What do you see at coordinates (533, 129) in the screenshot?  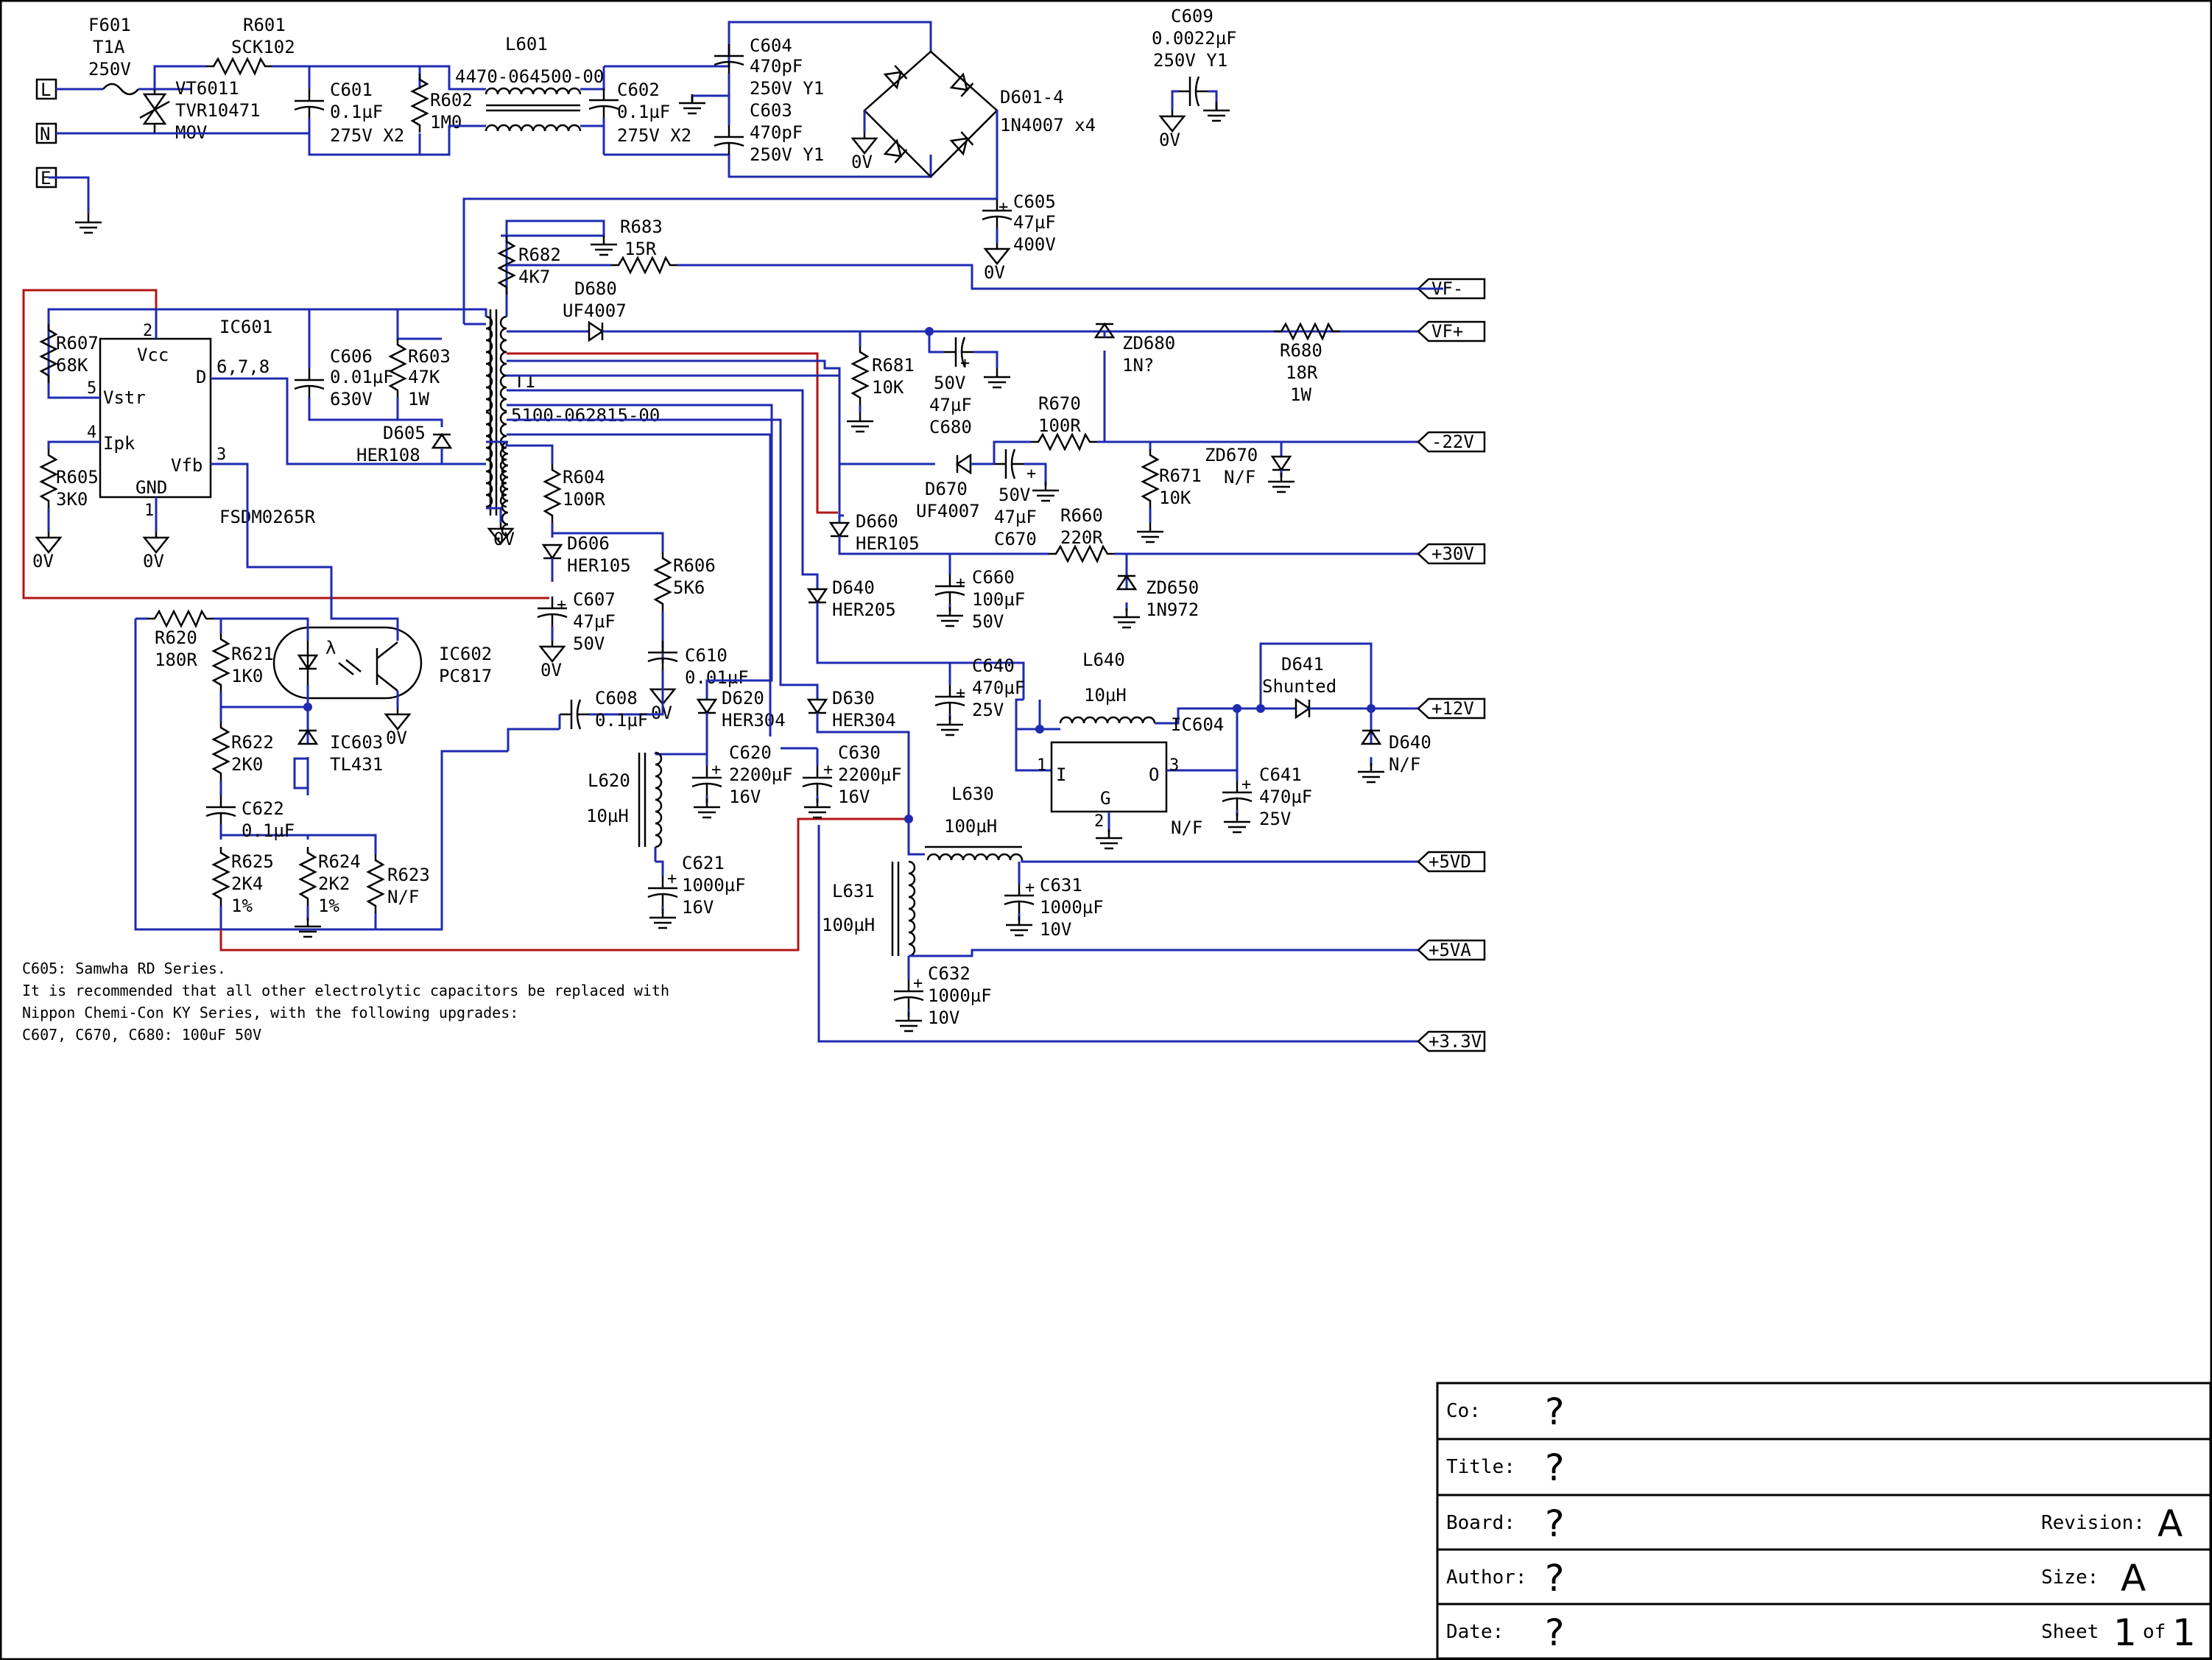 I see `inductor-l601-b` at bounding box center [533, 129].